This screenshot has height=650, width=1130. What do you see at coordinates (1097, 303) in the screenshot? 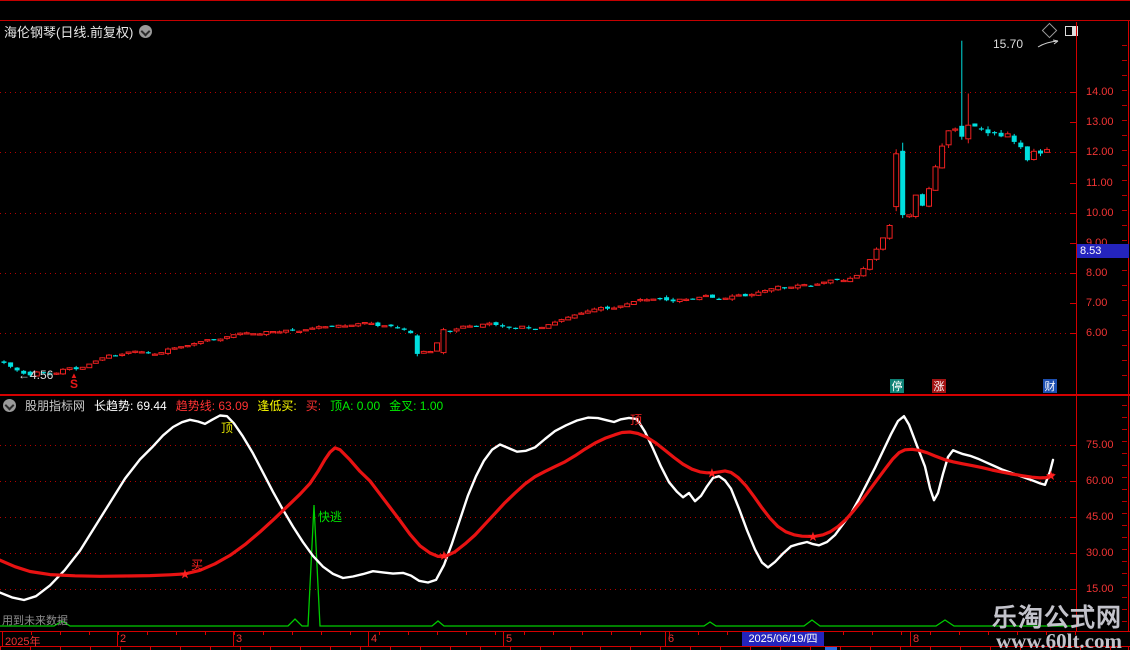
I see `price-axis-label: 7.00` at bounding box center [1097, 303].